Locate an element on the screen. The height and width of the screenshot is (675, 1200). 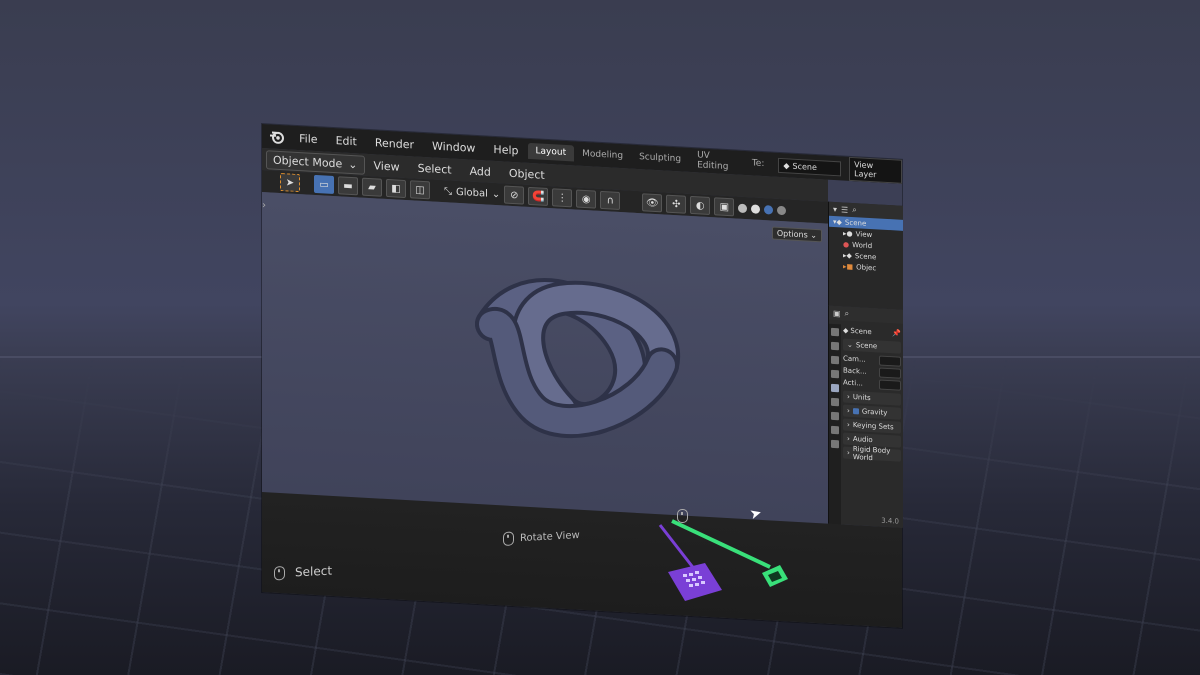
transform-orientation-icon: ⤡ is located at coordinates (448, 191).